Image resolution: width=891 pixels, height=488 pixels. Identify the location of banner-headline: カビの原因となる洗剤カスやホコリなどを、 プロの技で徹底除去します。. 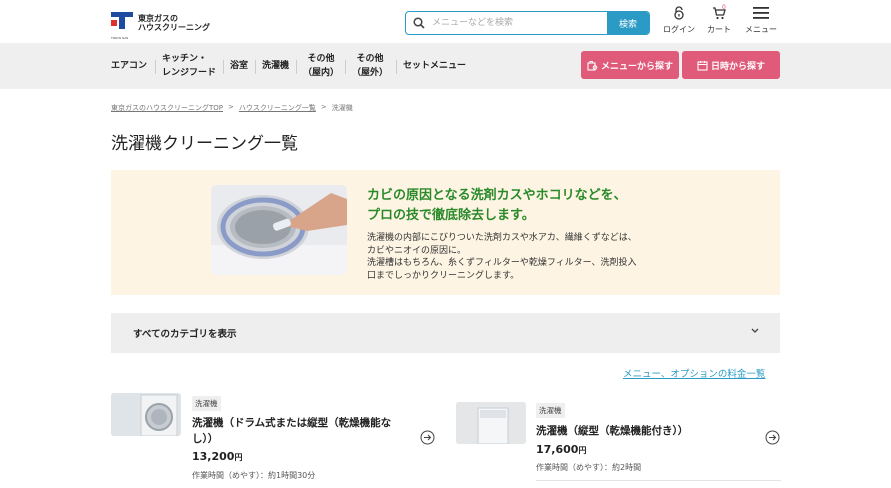
(497, 206).